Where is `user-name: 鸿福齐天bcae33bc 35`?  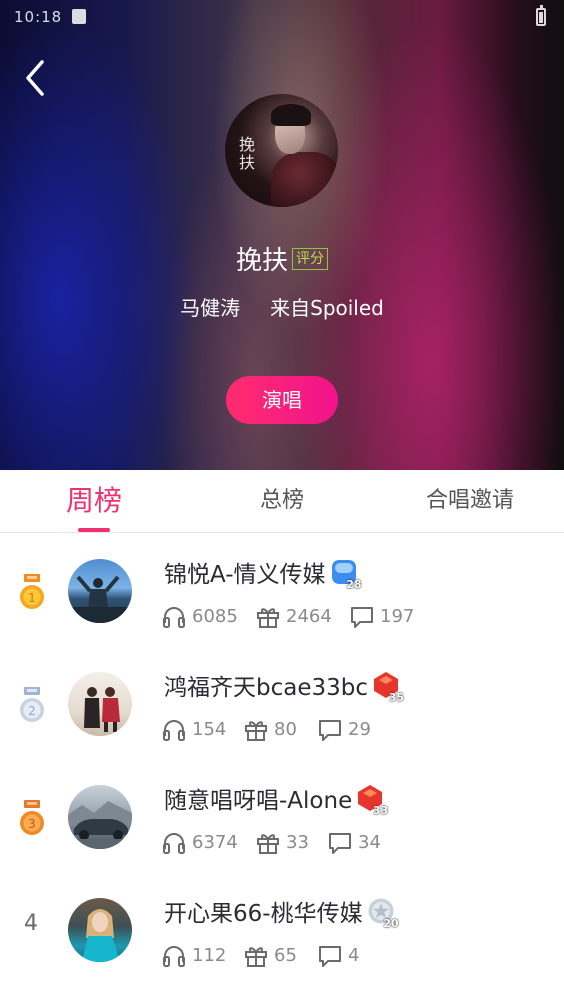
user-name: 鸿福齐天bcae33bc 35 is located at coordinates (284, 686).